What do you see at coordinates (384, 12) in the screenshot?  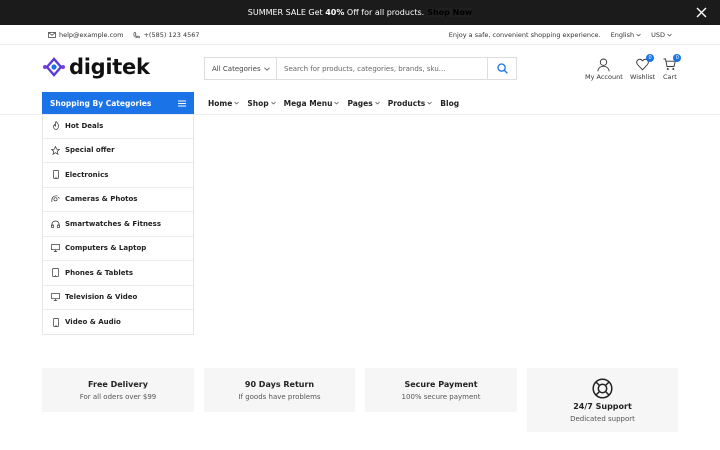 I see `promo-text-after: Off for all products.` at bounding box center [384, 12].